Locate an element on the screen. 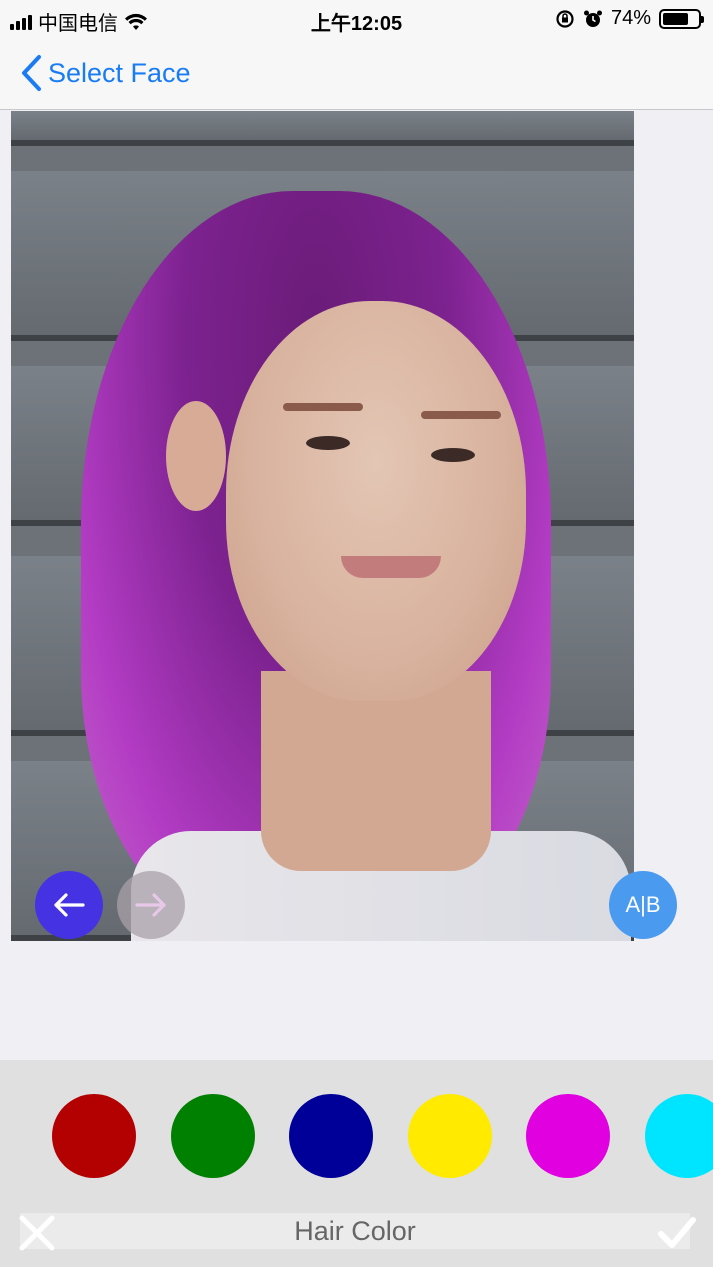 Image resolution: width=713 pixels, height=1267 pixels. bottom-bar: Hair Color is located at coordinates (356, 1238).